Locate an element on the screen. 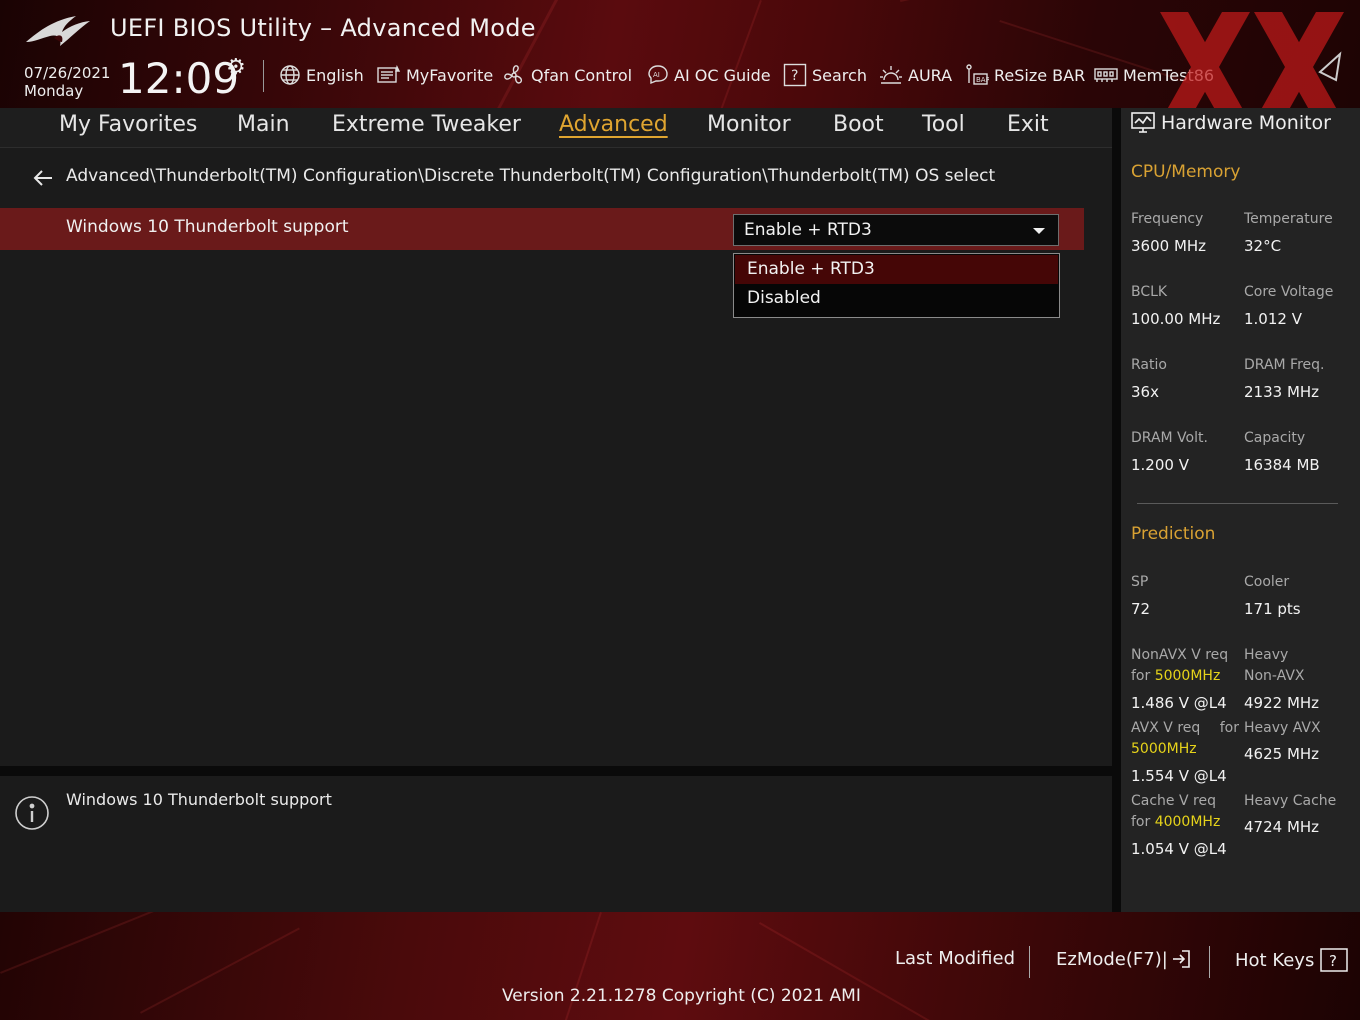 The image size is (1360, 1020). heavy-cache-label: Heavy Cache is located at coordinates (1290, 801).